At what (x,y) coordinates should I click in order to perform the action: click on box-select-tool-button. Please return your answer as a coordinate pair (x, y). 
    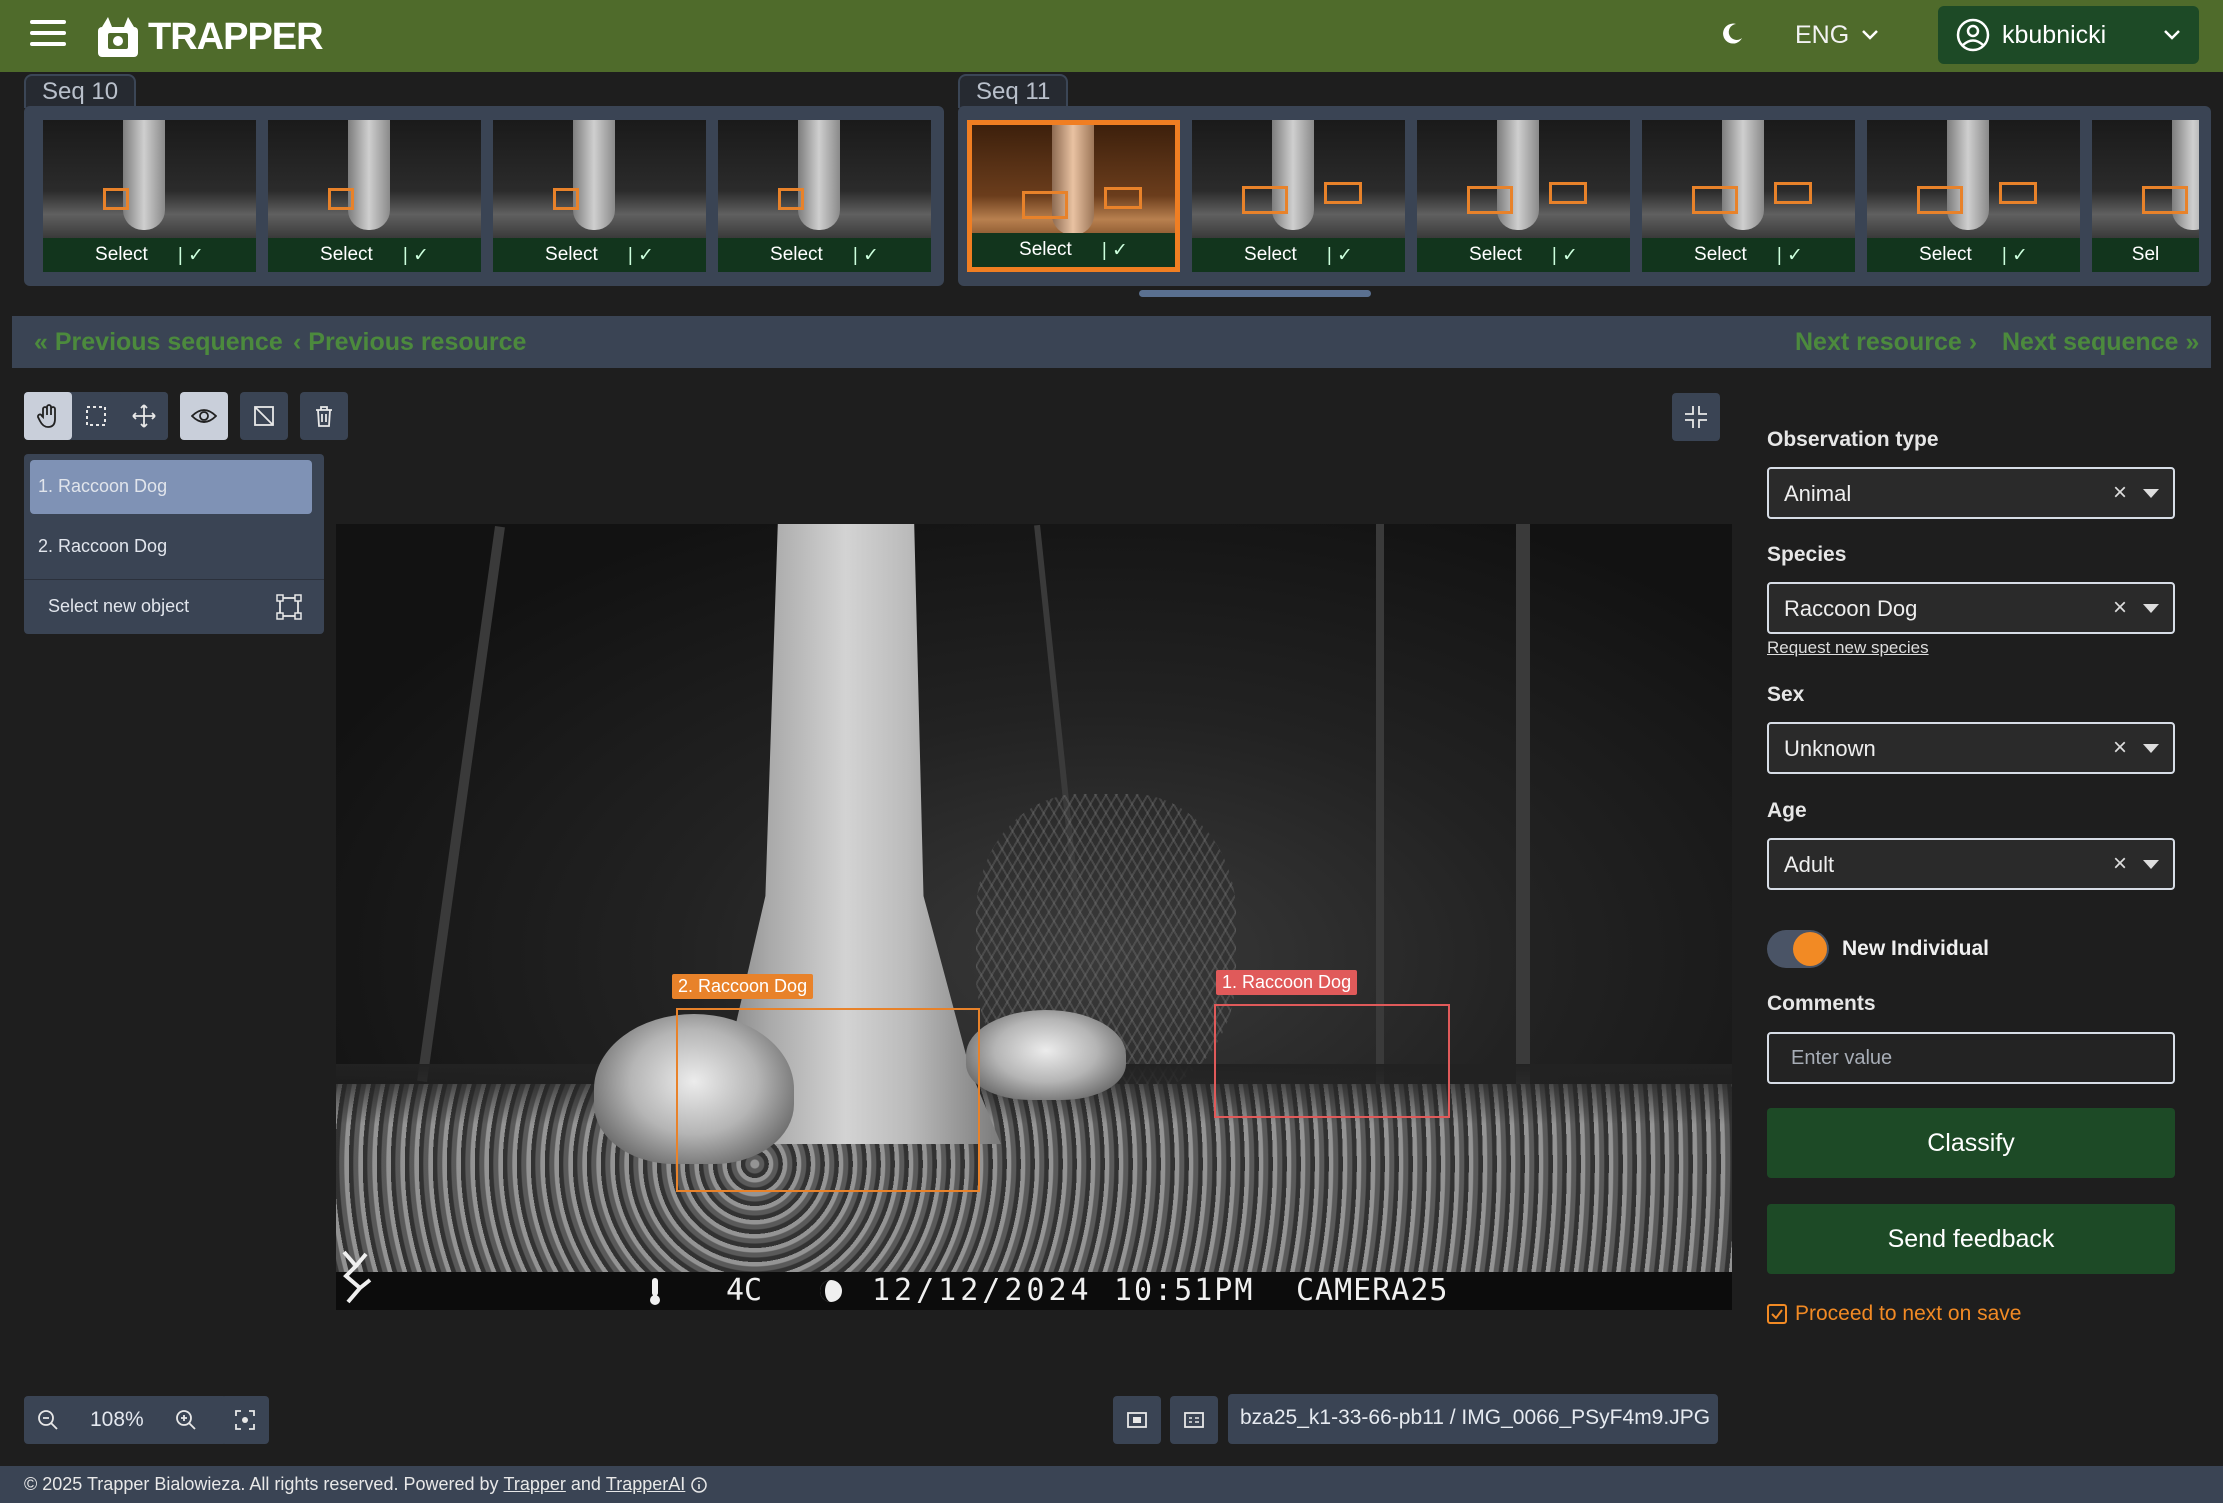
    Looking at the image, I should click on (96, 416).